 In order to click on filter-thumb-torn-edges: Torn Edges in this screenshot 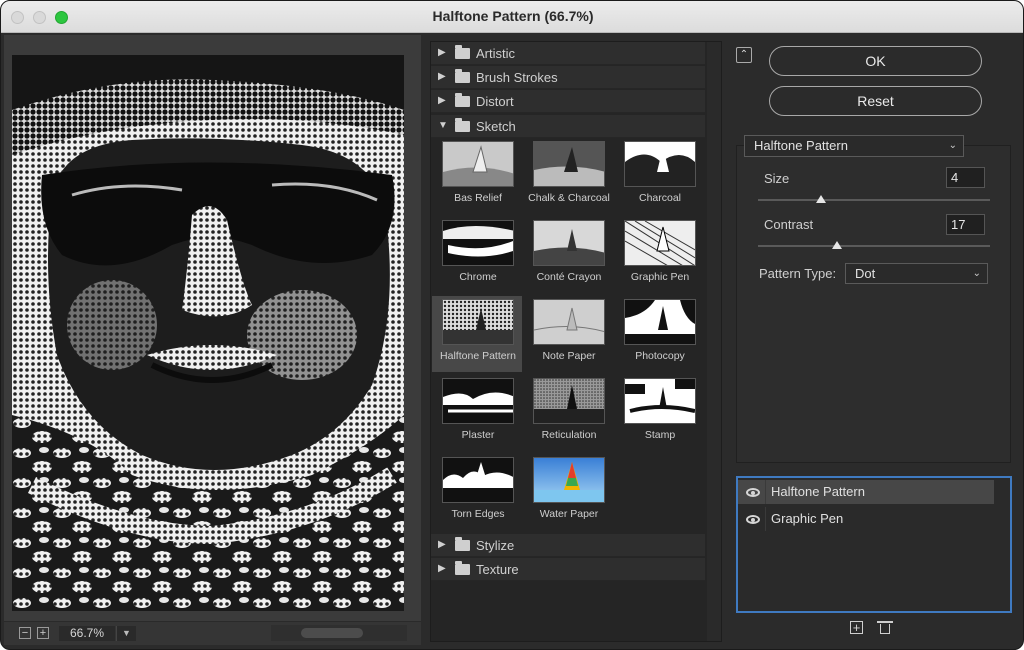, I will do `click(477, 492)`.